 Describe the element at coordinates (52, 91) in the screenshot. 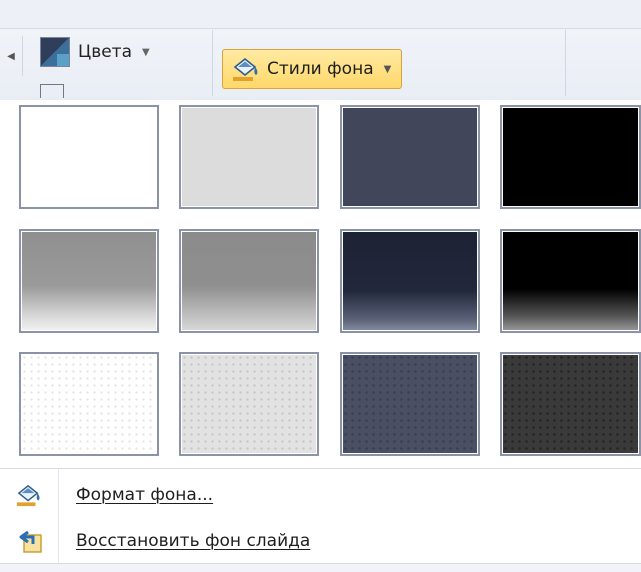

I see `fonts-icon` at that location.